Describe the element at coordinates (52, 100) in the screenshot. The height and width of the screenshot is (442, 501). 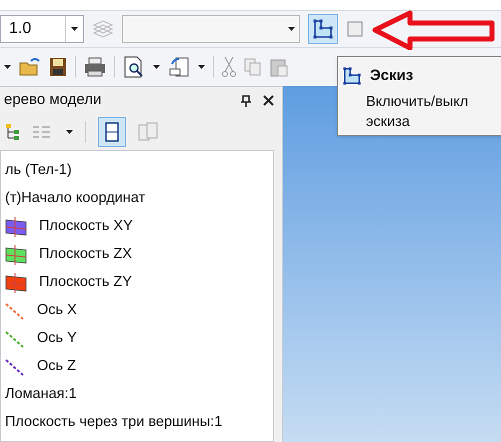
I see `panel-title: ерево модели` at that location.